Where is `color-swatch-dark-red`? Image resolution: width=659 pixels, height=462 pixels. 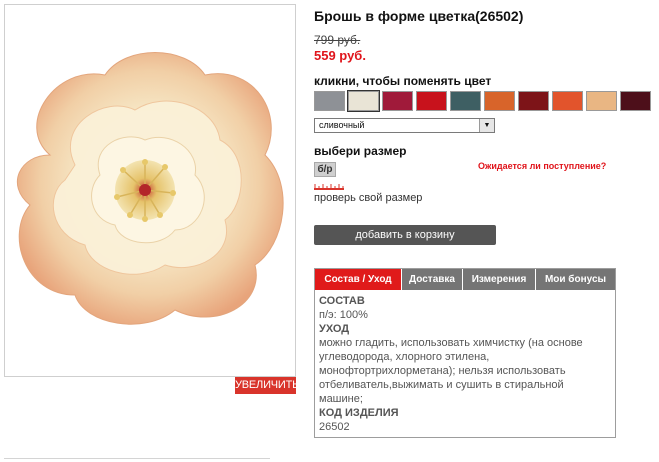
color-swatch-dark-red is located at coordinates (533, 101).